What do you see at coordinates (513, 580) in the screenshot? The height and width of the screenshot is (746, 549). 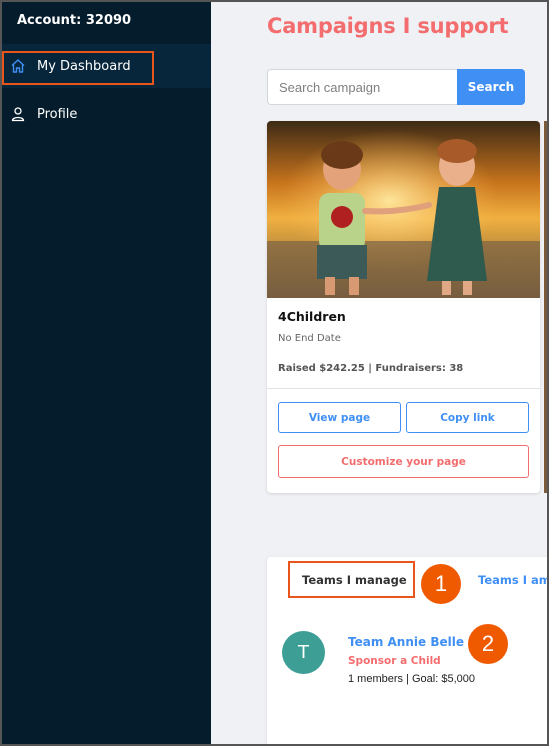 I see `tab-teams-i-am: Teams I am` at bounding box center [513, 580].